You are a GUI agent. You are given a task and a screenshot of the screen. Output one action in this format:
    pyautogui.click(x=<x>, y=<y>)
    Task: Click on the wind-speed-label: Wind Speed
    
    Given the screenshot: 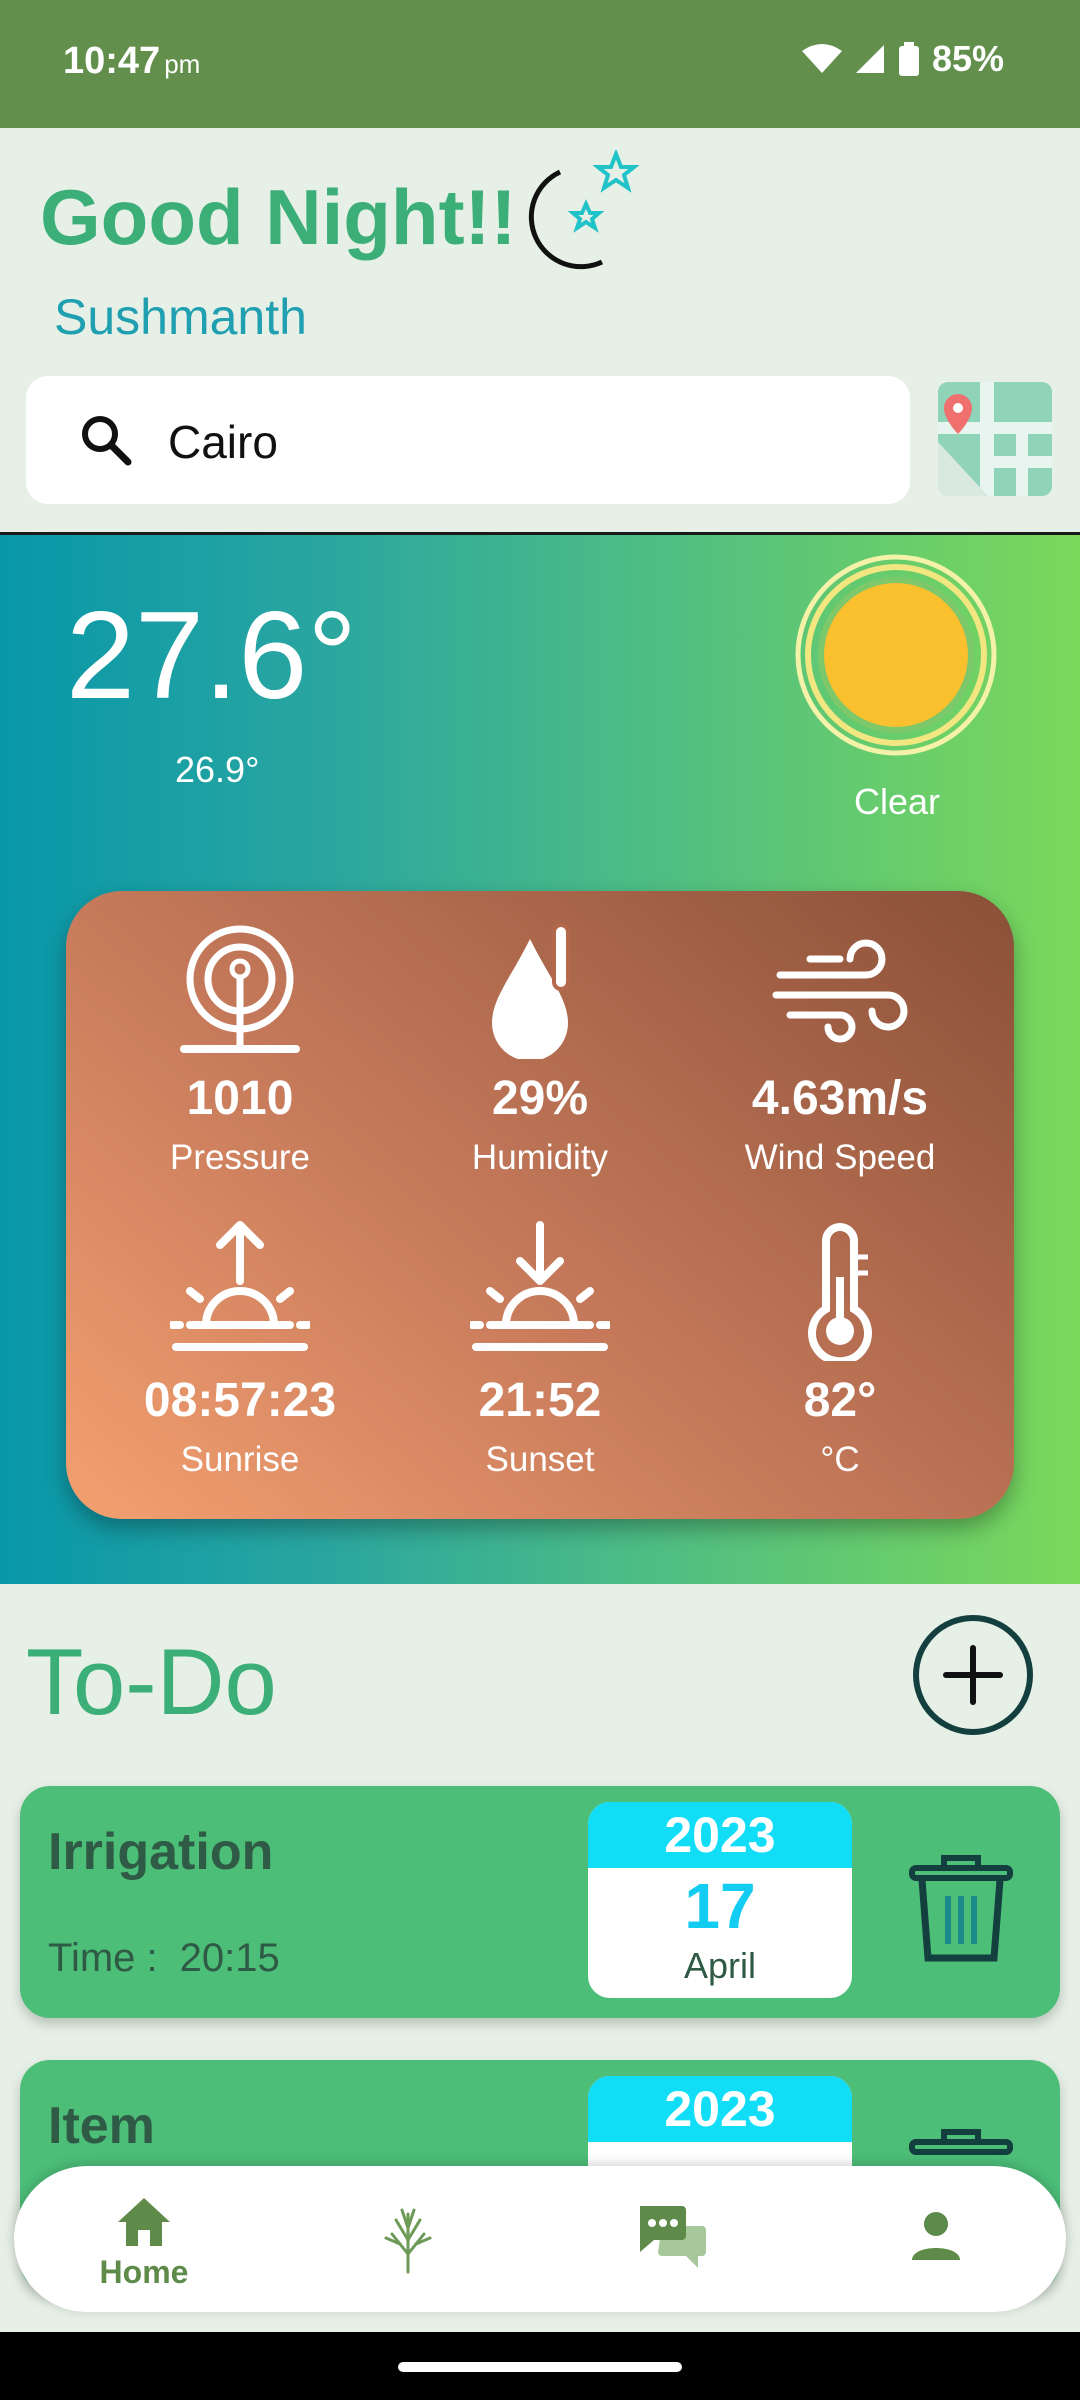 What is the action you would take?
    pyautogui.click(x=840, y=1157)
    